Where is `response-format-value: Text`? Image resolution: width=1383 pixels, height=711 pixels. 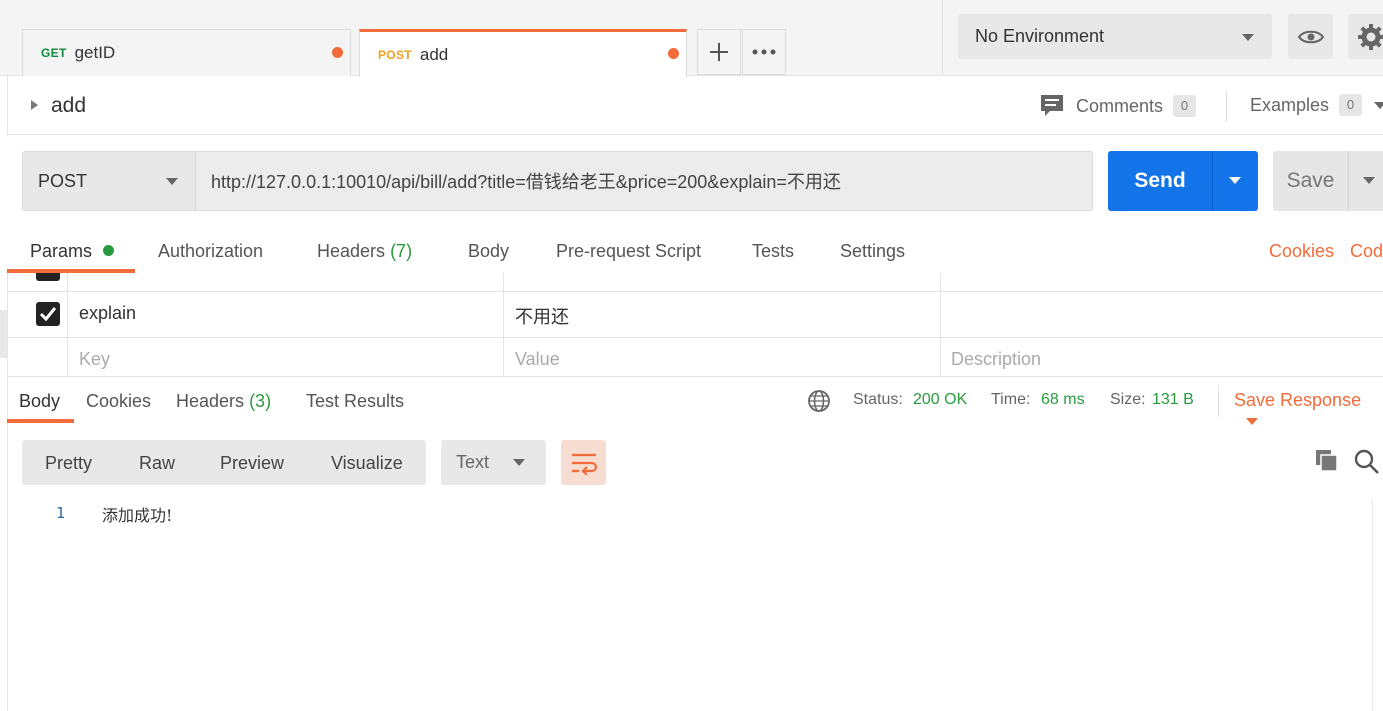
response-format-value: Text is located at coordinates (473, 462).